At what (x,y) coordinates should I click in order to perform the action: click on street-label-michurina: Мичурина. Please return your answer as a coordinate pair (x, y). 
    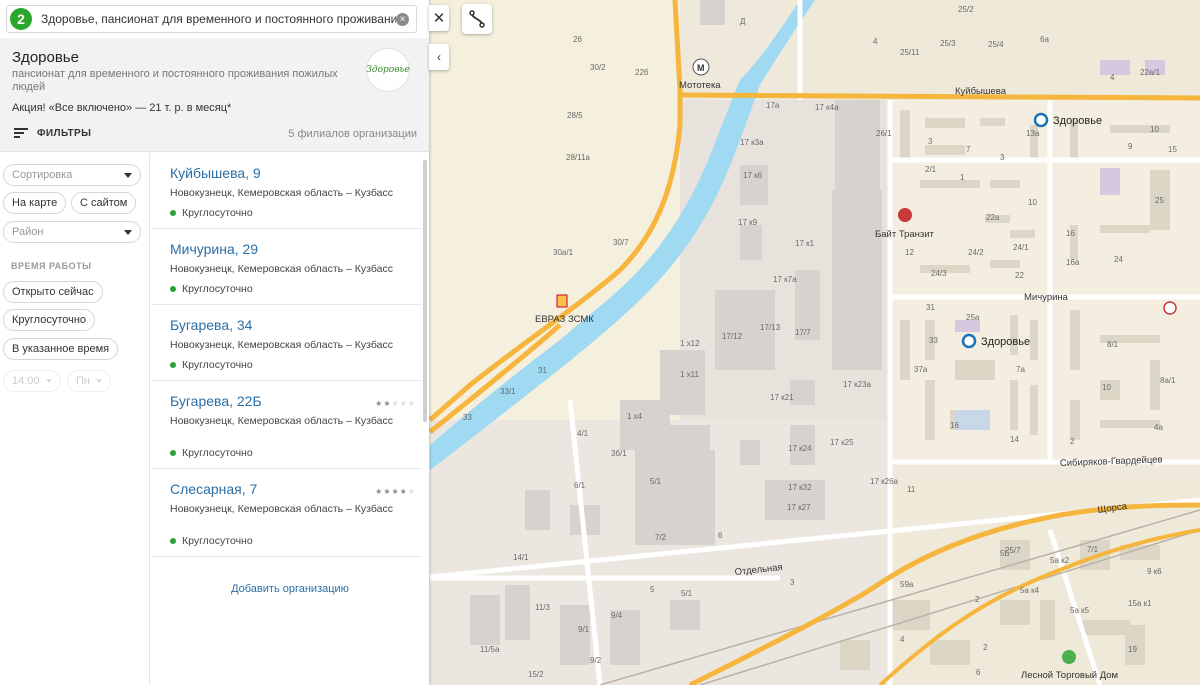
    Looking at the image, I should click on (1046, 297).